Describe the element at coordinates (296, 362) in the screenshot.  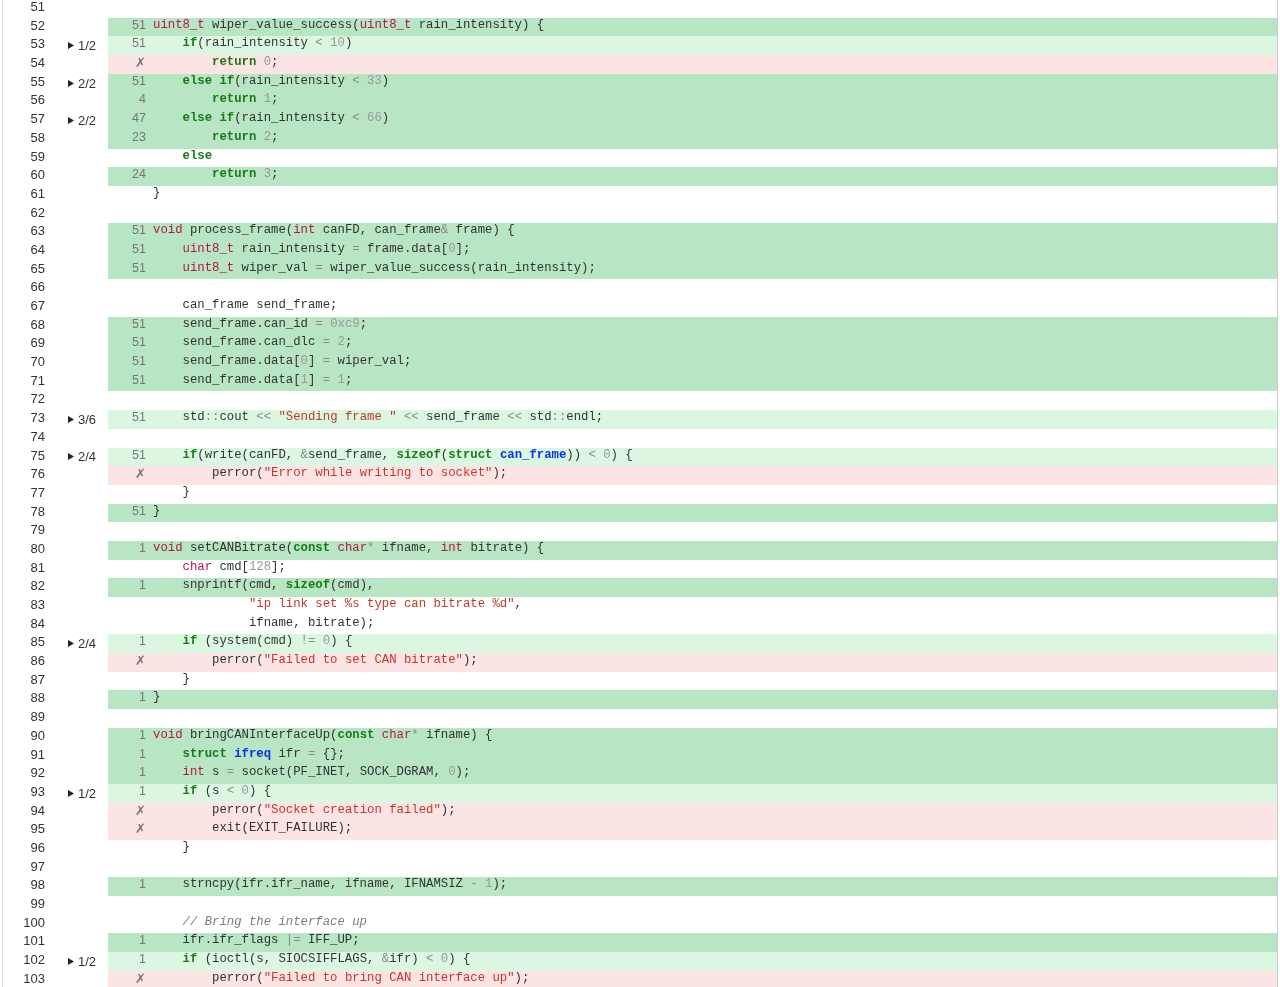
I see `code-line: send_frame.data[0] = wiper_val;` at that location.